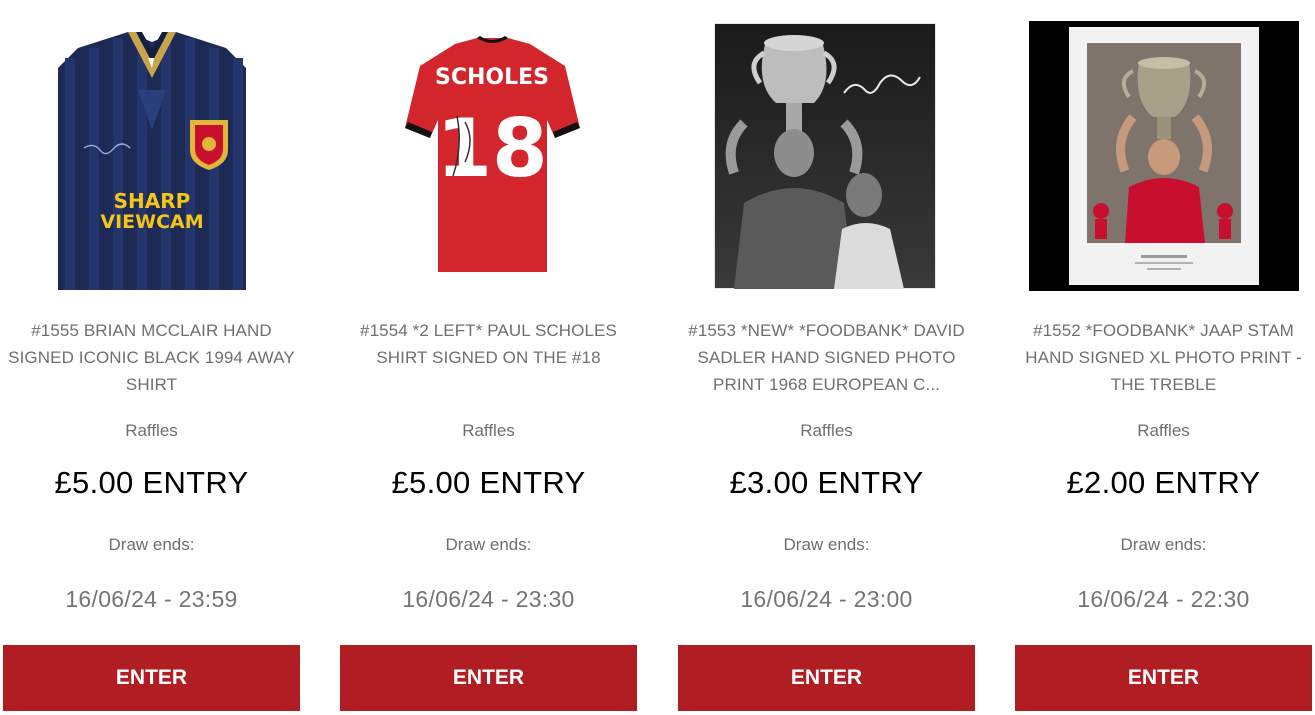 This screenshot has height=715, width=1315. Describe the element at coordinates (826, 482) in the screenshot. I see `entry-price: £3.00 ENTRY` at that location.